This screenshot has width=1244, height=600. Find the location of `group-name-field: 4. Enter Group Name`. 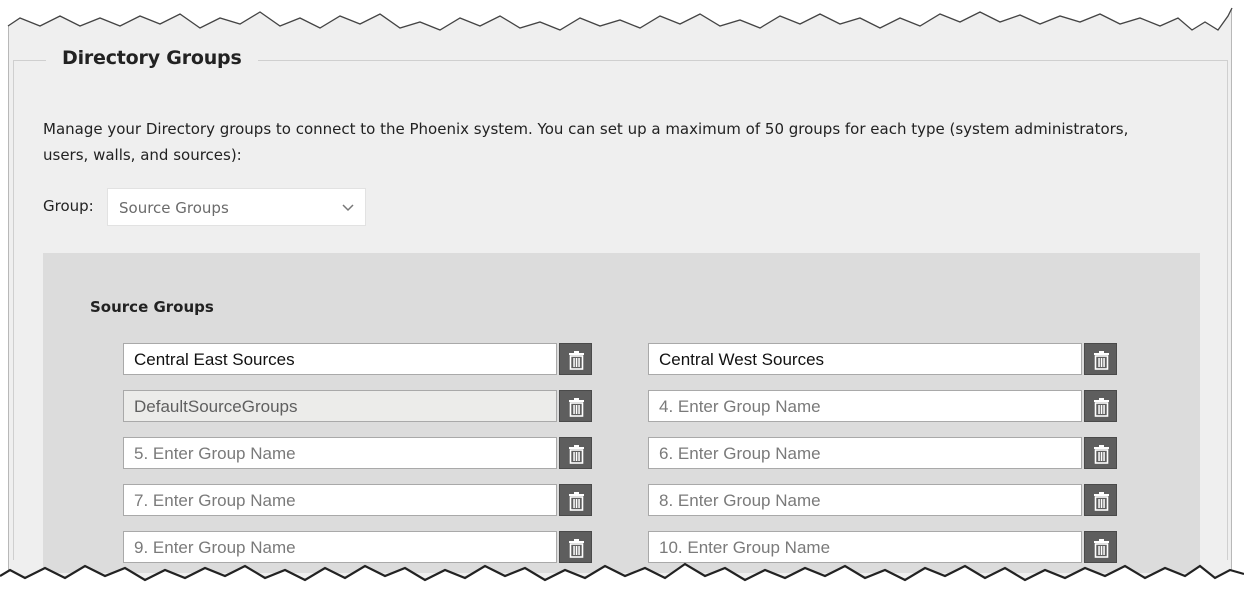

group-name-field: 4. Enter Group Name is located at coordinates (865, 406).